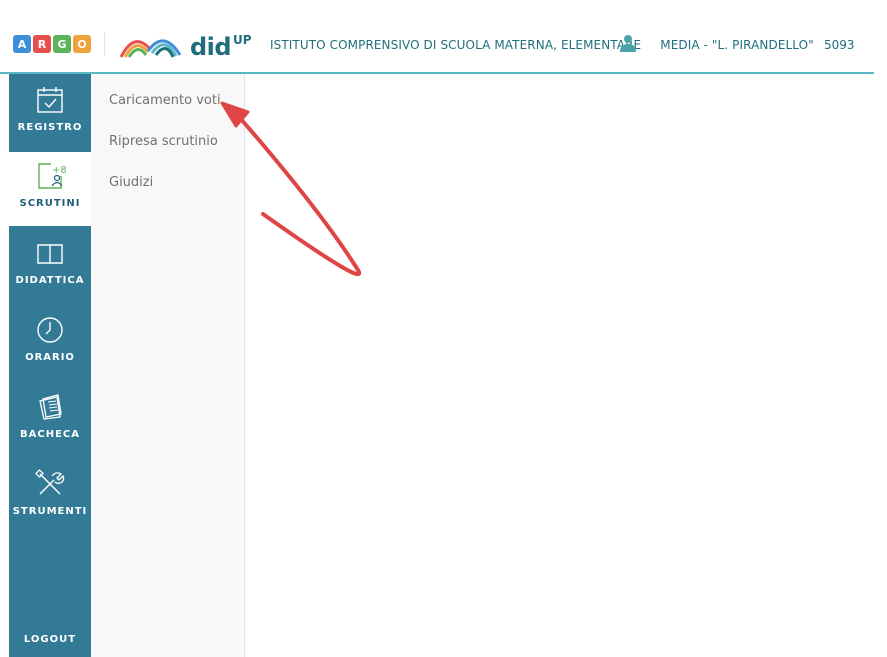 The image size is (887, 657). What do you see at coordinates (737, 45) in the screenshot?
I see `school-title-part2: MEDIA - "L. PIRANDELLO"` at bounding box center [737, 45].